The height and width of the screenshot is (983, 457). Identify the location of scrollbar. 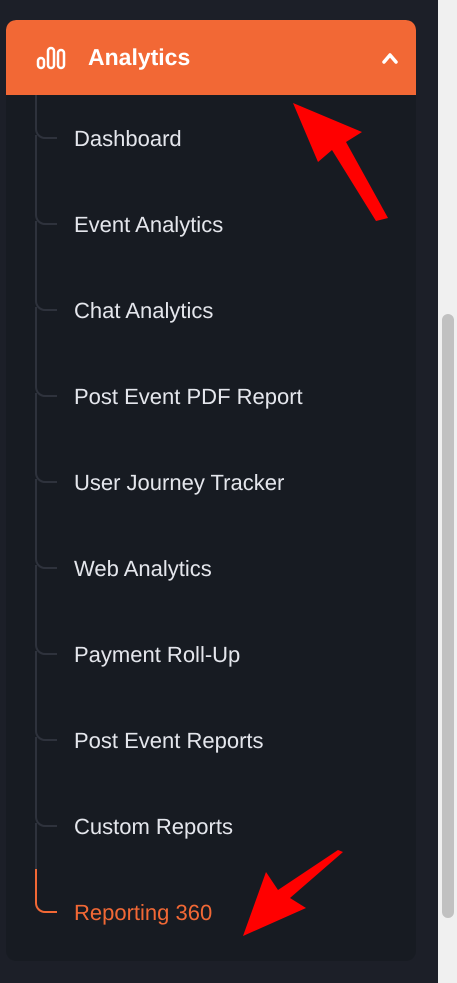
(447, 491).